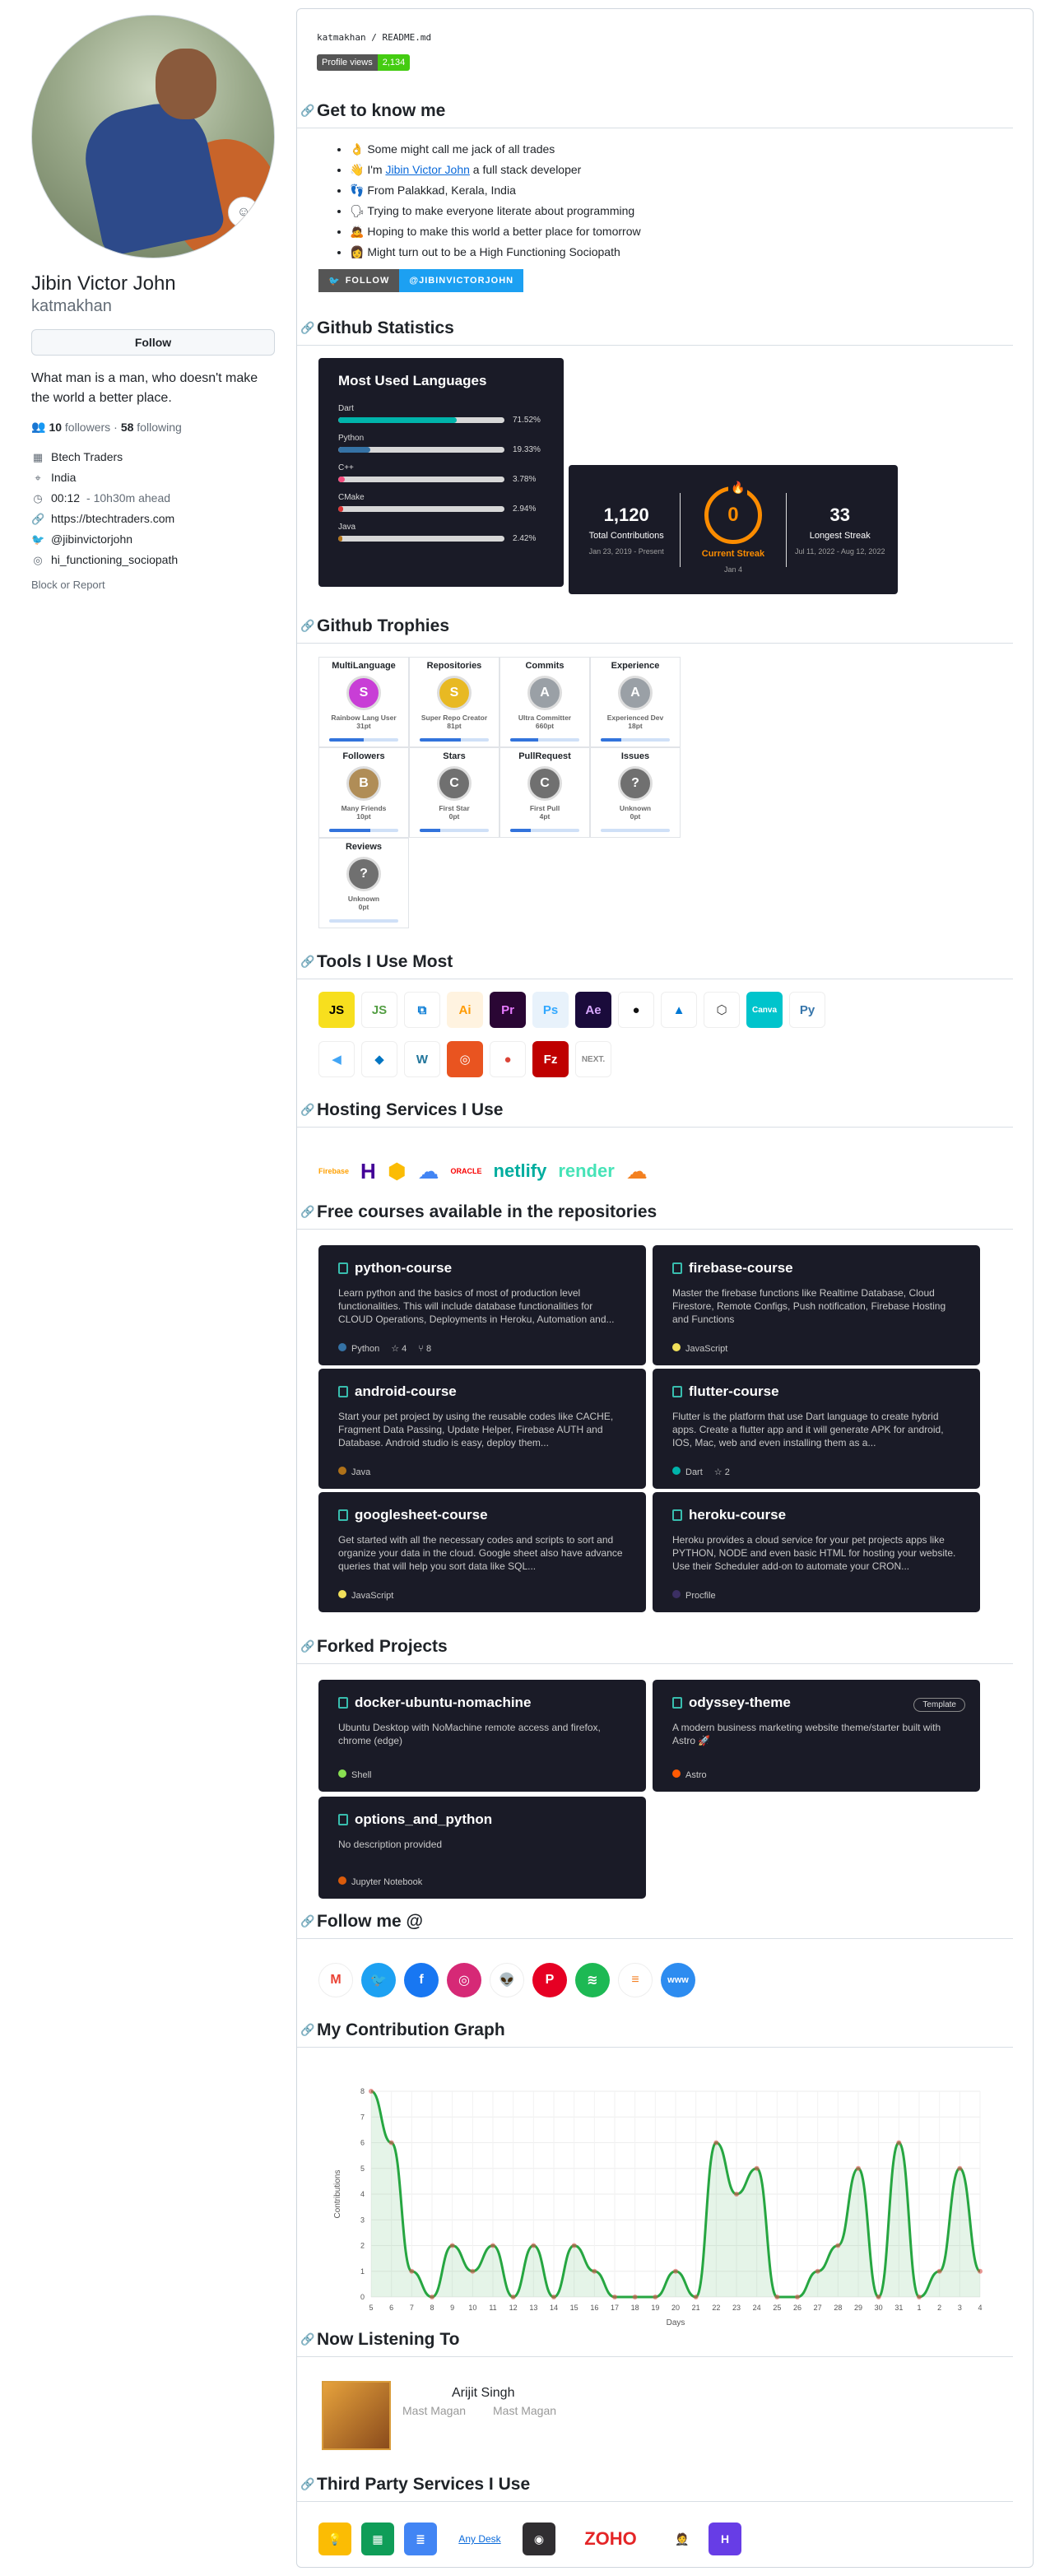  I want to click on reddit-icon: 👽, so click(507, 1980).